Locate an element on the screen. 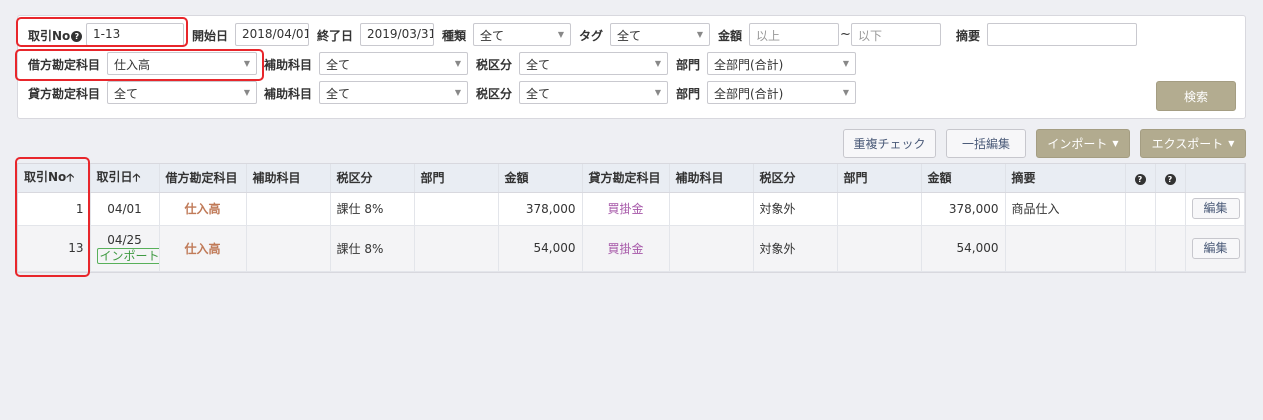 Image resolution: width=1263 pixels, height=420 pixels. tag-select: 全て is located at coordinates (660, 34).